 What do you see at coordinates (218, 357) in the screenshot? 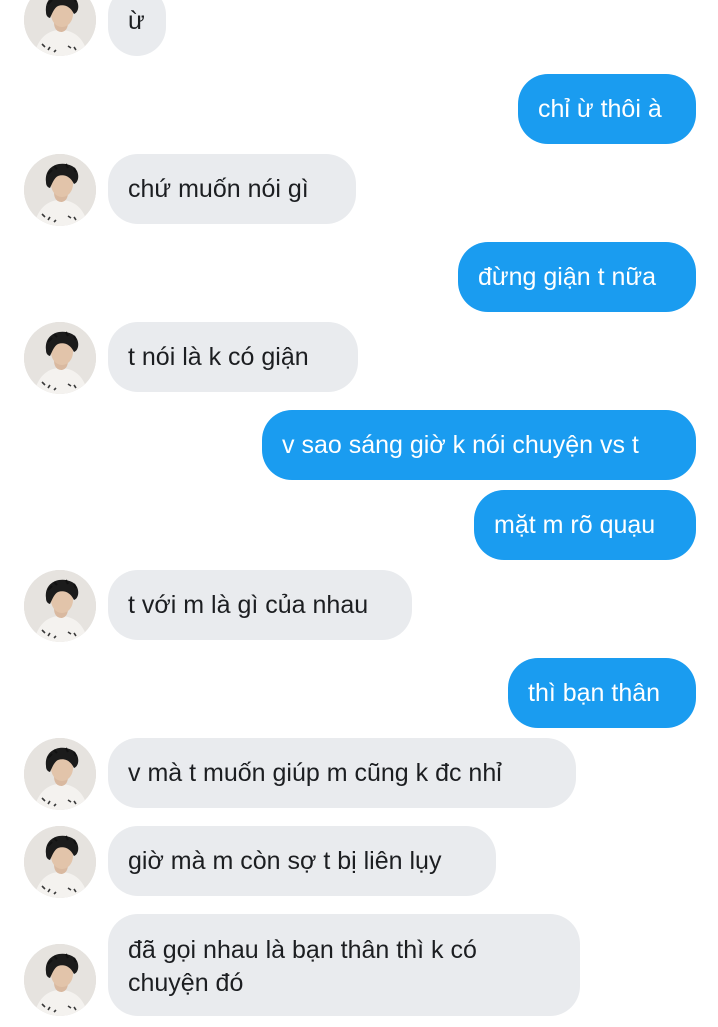
I see `message-text: t nói là k có giận` at bounding box center [218, 357].